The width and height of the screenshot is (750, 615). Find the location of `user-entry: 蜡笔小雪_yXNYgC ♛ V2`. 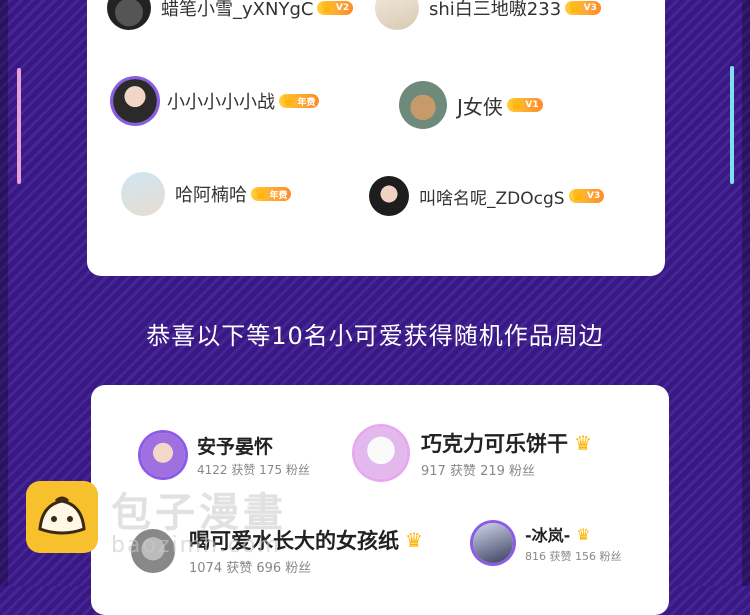

user-entry: 蜡笔小雪_yXNYgC ♛ V2 is located at coordinates (230, 15).